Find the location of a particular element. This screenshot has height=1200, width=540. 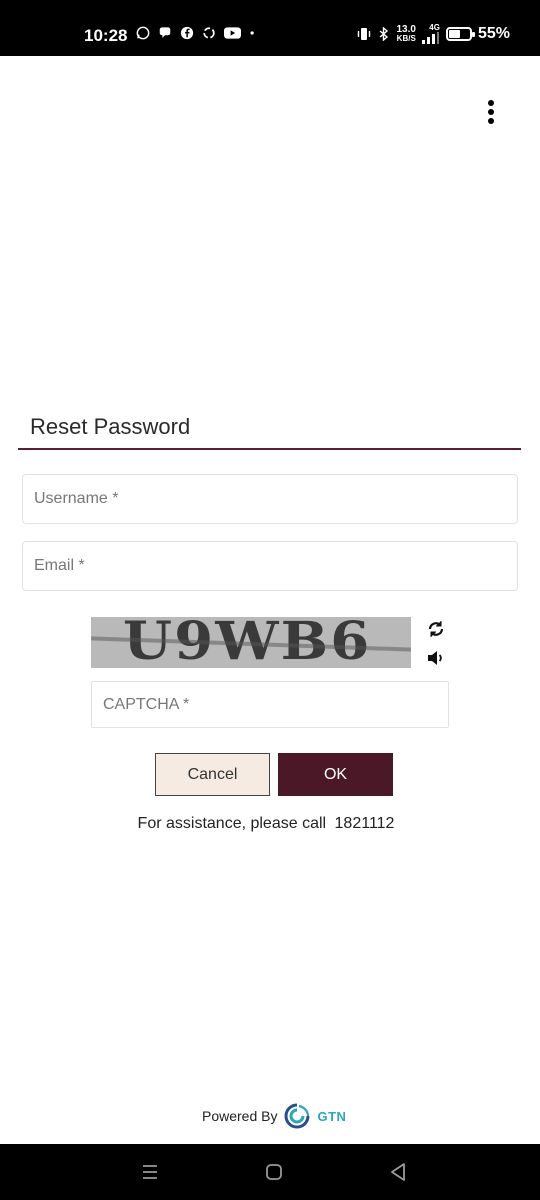

title-divider is located at coordinates (269, 449).